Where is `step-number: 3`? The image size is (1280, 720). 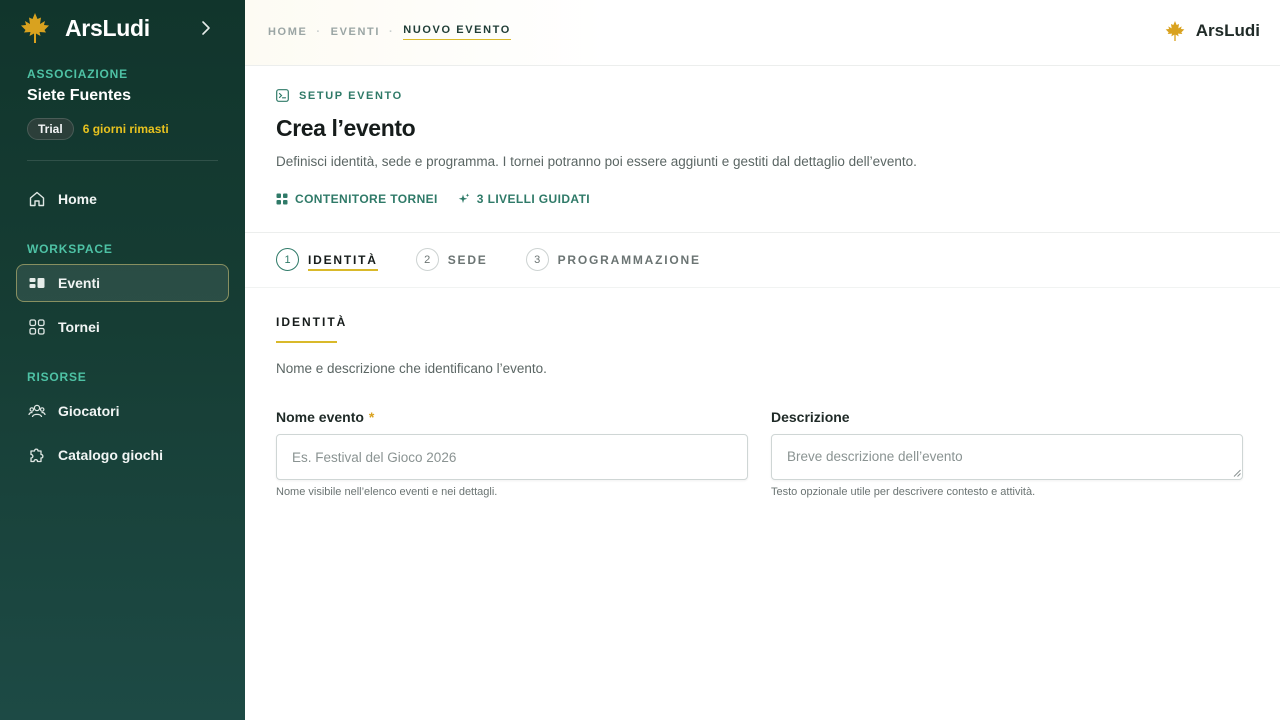 step-number: 3 is located at coordinates (537, 259).